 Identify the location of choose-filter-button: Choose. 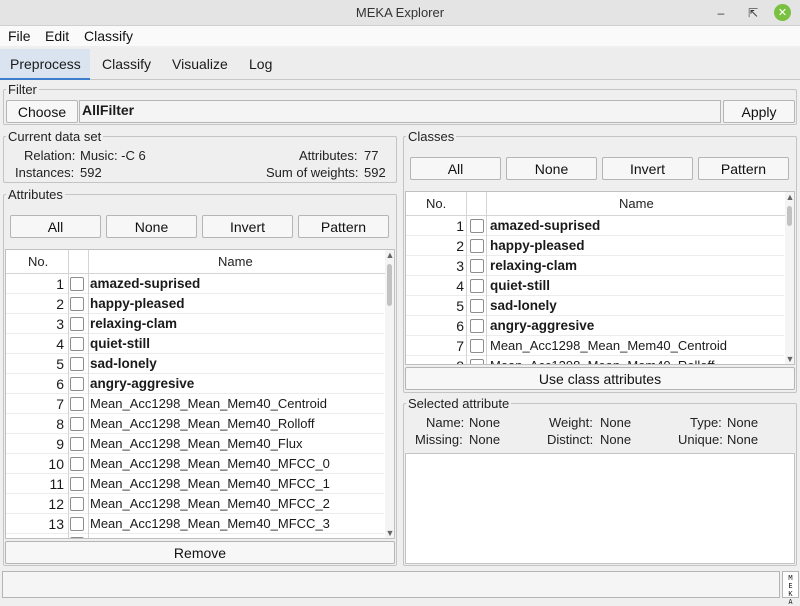
(42, 111).